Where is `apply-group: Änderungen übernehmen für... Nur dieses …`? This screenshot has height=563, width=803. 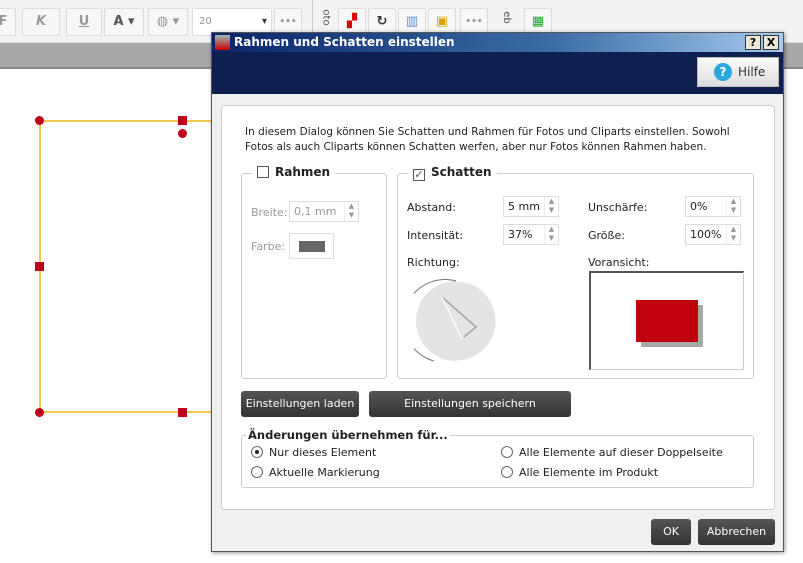
apply-group: Änderungen übernehmen für... Nur dieses … is located at coordinates (497, 458).